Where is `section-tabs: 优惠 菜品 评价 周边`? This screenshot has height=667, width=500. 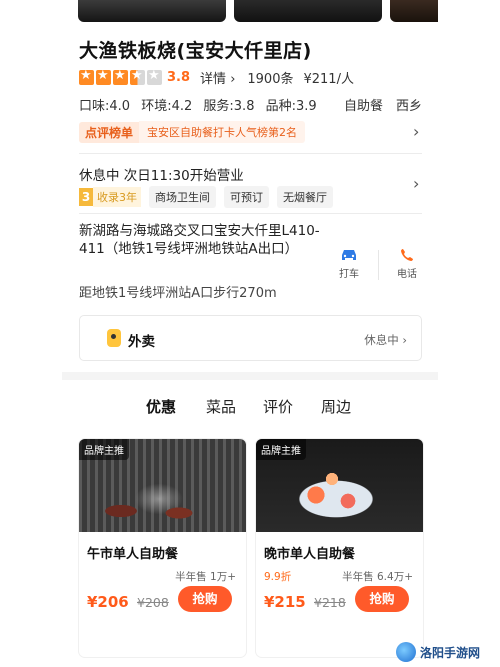
section-tabs: 优惠 菜品 评价 周边 is located at coordinates (250, 401).